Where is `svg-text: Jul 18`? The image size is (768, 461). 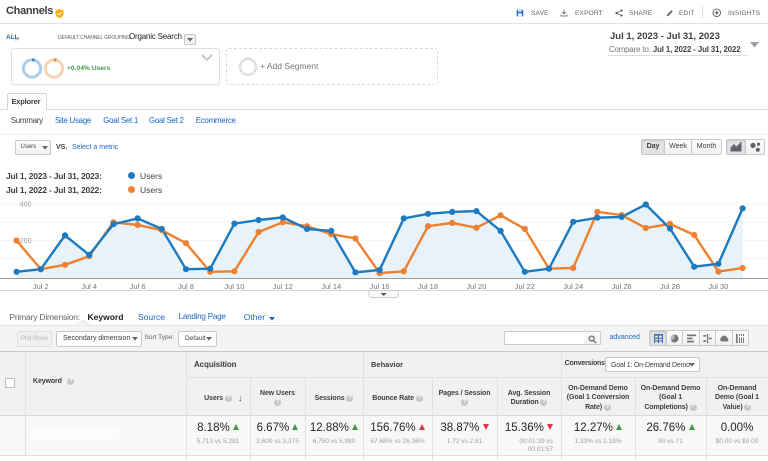
svg-text: Jul 18 is located at coordinates (428, 286).